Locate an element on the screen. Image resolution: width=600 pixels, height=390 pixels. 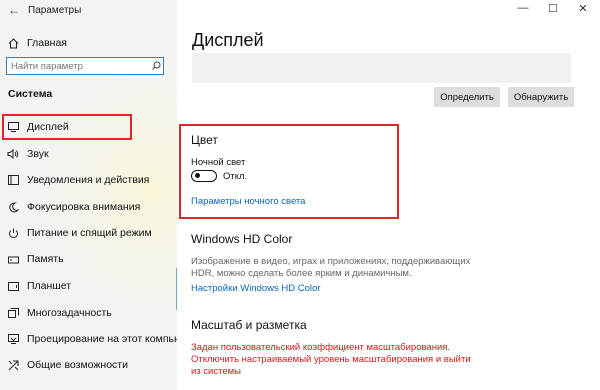
sidebar-item-focus-assist: Фокусировка внимания is located at coordinates (73, 207).